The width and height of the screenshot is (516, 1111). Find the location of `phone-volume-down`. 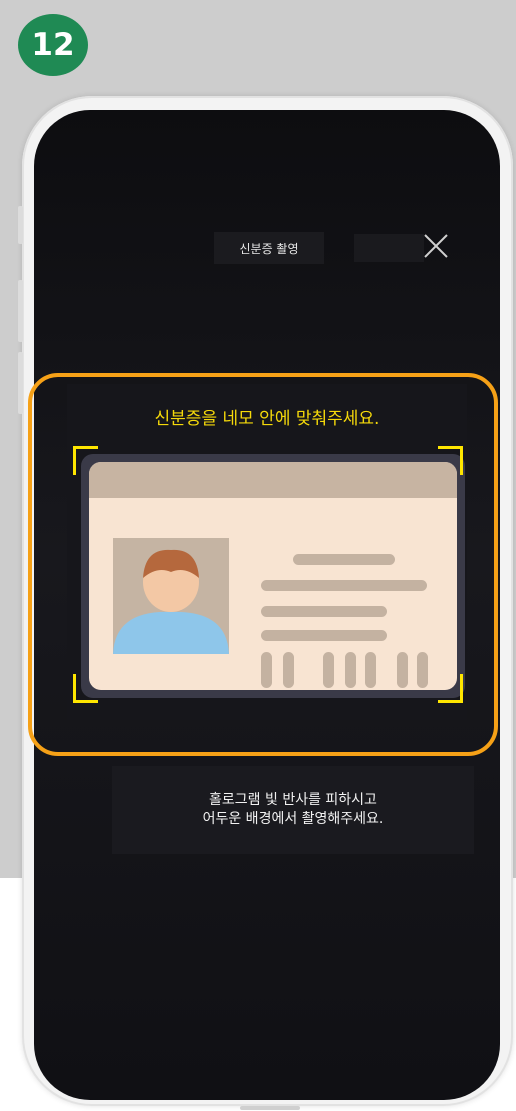

phone-volume-down is located at coordinates (20, 383).